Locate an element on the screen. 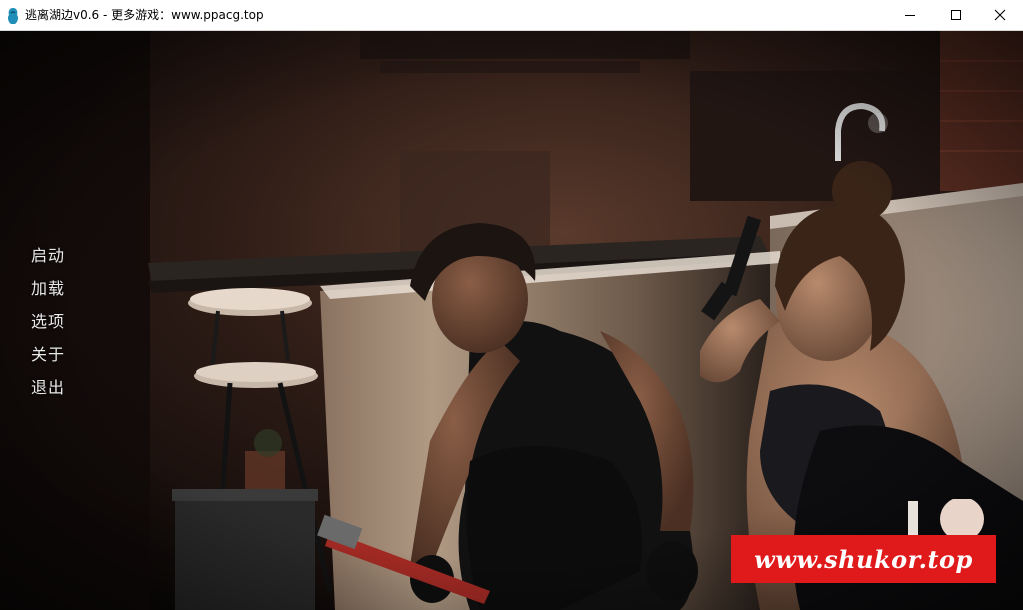 The height and width of the screenshot is (610, 1023). minimize-button is located at coordinates (910, 15).